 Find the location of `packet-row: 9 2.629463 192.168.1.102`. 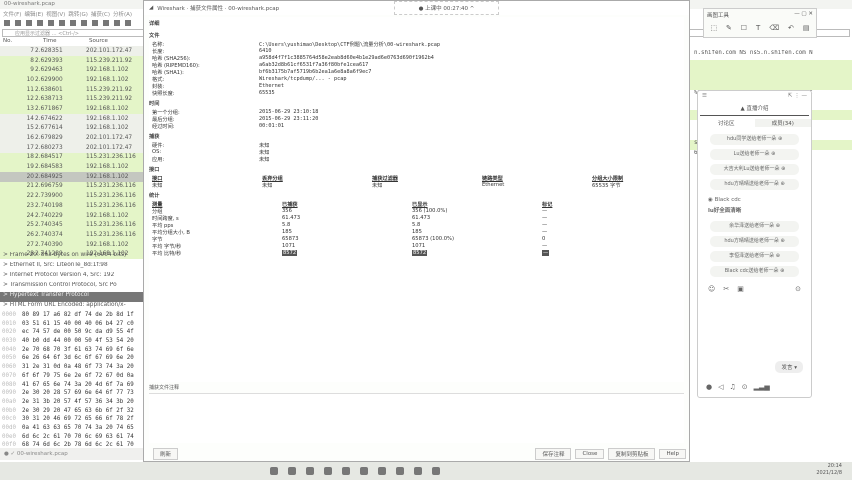

packet-row: 9 2.629463 192.168.1.102 is located at coordinates (71, 70).